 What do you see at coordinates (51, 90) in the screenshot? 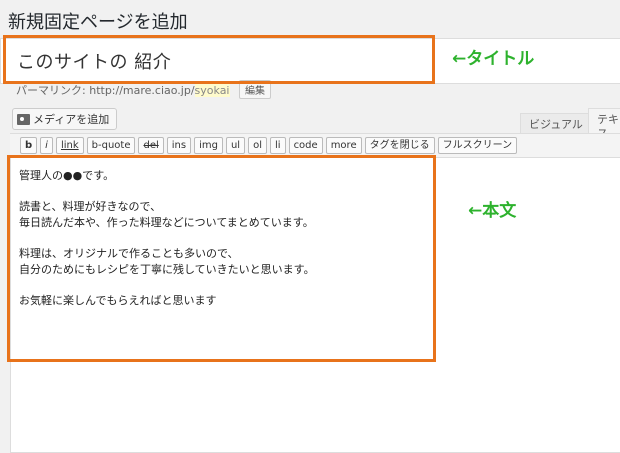
I see `permalink-label: パーマリンク:` at bounding box center [51, 90].